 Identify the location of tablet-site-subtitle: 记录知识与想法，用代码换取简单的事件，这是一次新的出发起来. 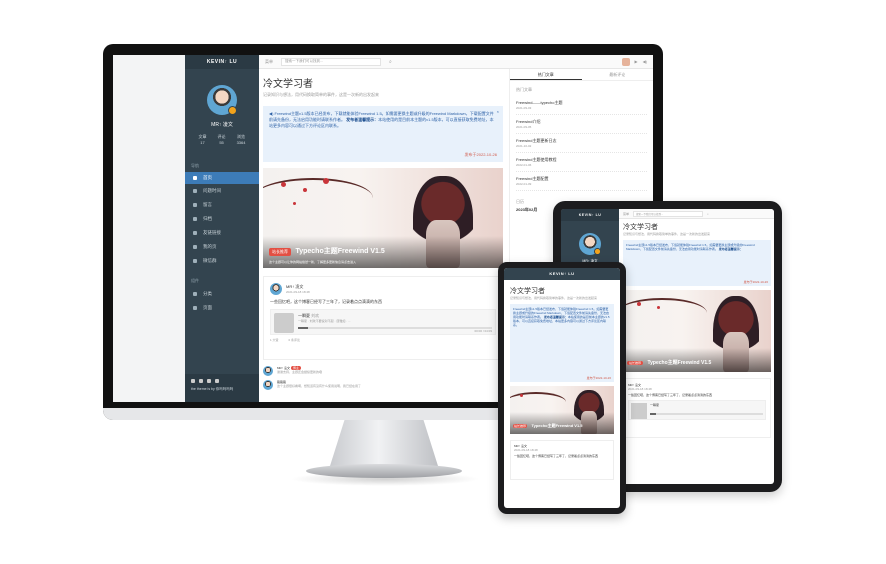
(667, 234).